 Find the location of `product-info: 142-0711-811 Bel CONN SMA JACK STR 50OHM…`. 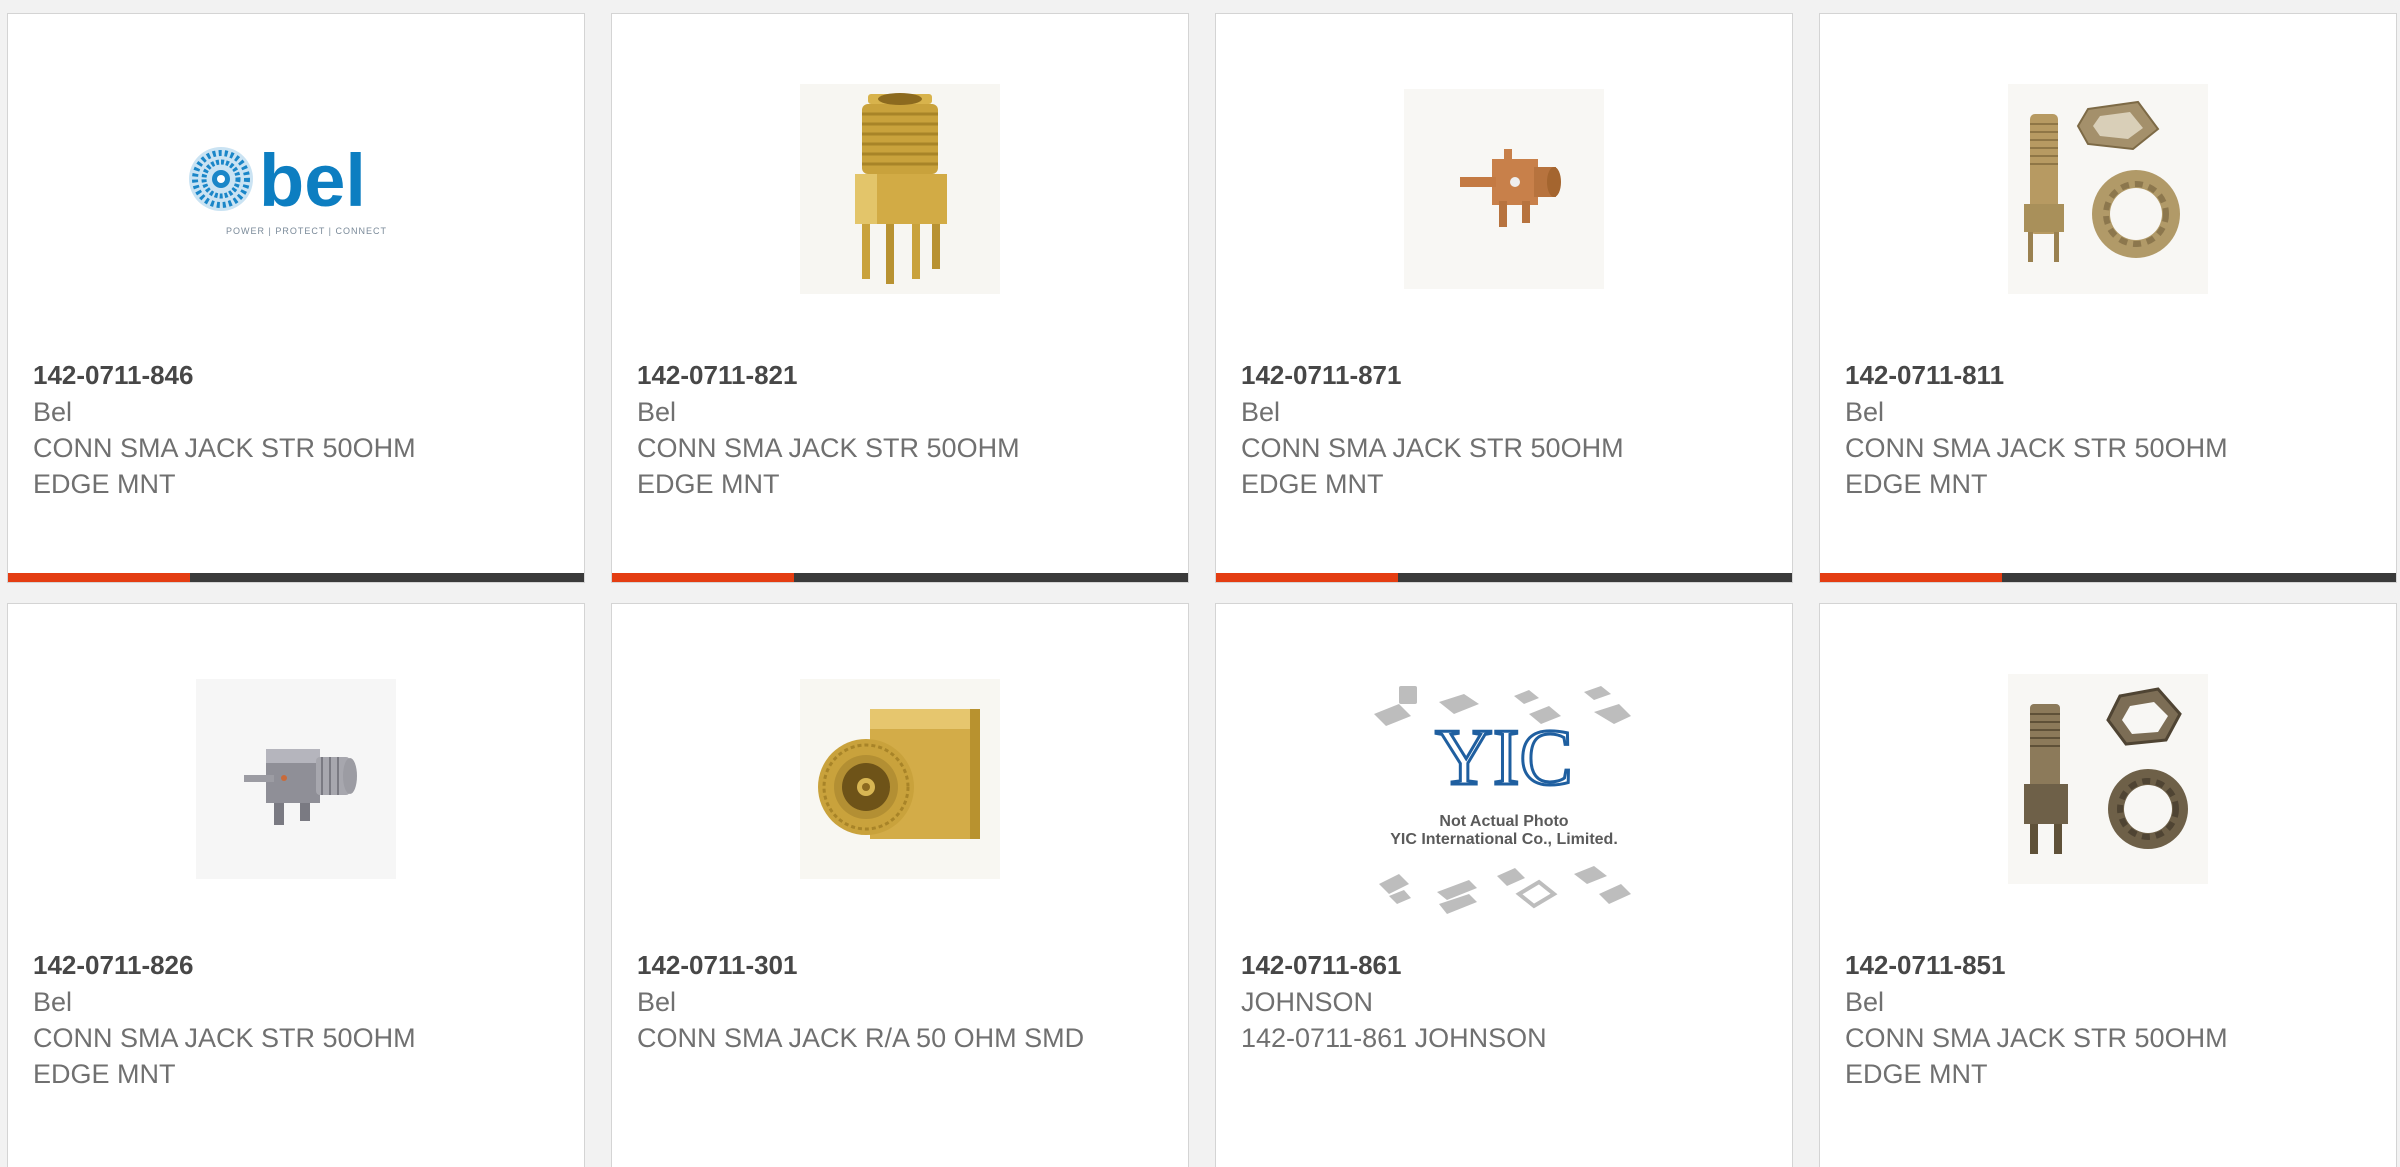

product-info: 142-0711-811 Bel CONN SMA JACK STR 50OHM… is located at coordinates (2108, 429).